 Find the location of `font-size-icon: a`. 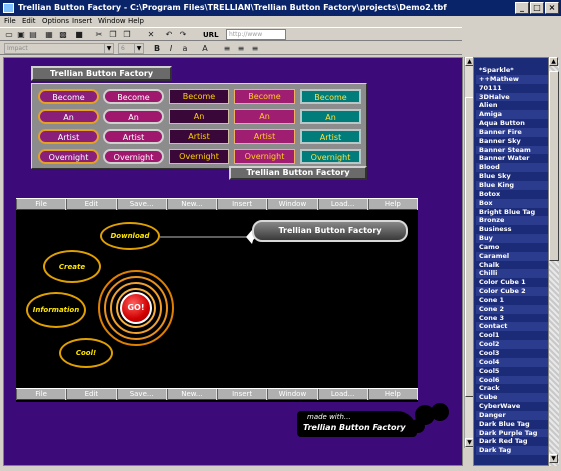

font-size-icon: a is located at coordinates (185, 49).